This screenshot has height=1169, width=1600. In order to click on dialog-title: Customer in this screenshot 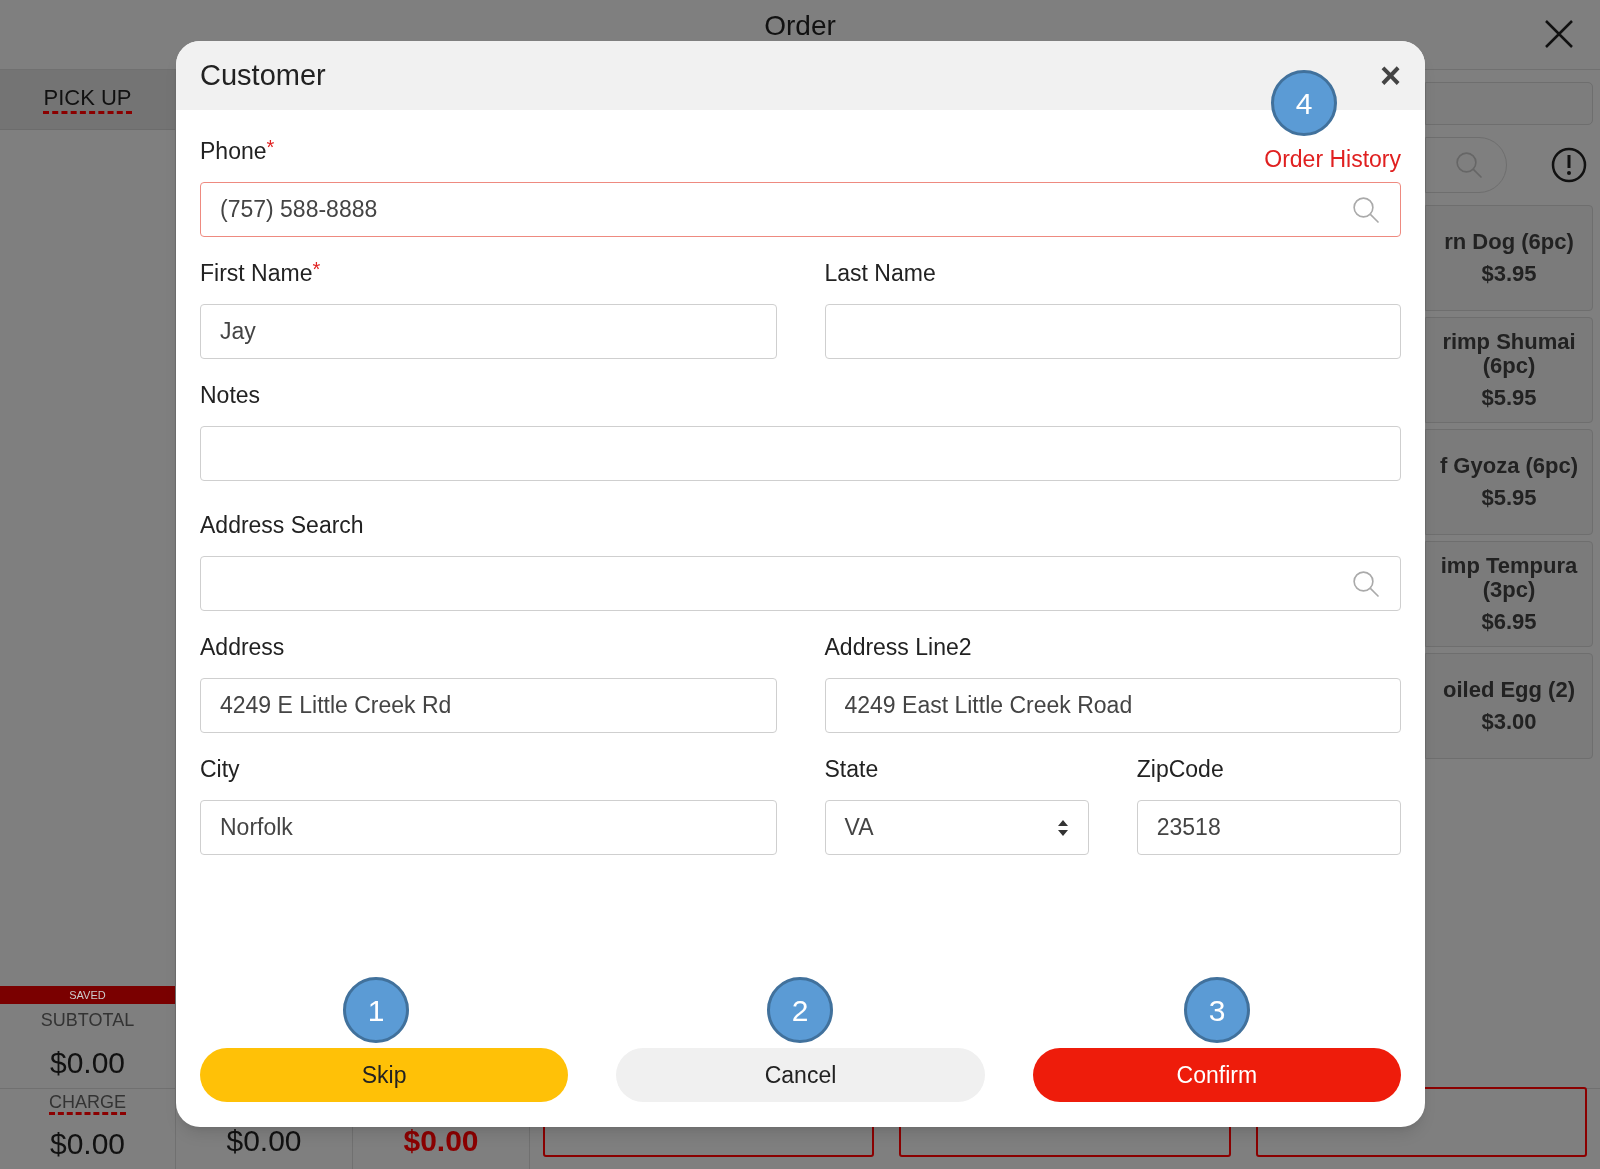, I will do `click(263, 75)`.